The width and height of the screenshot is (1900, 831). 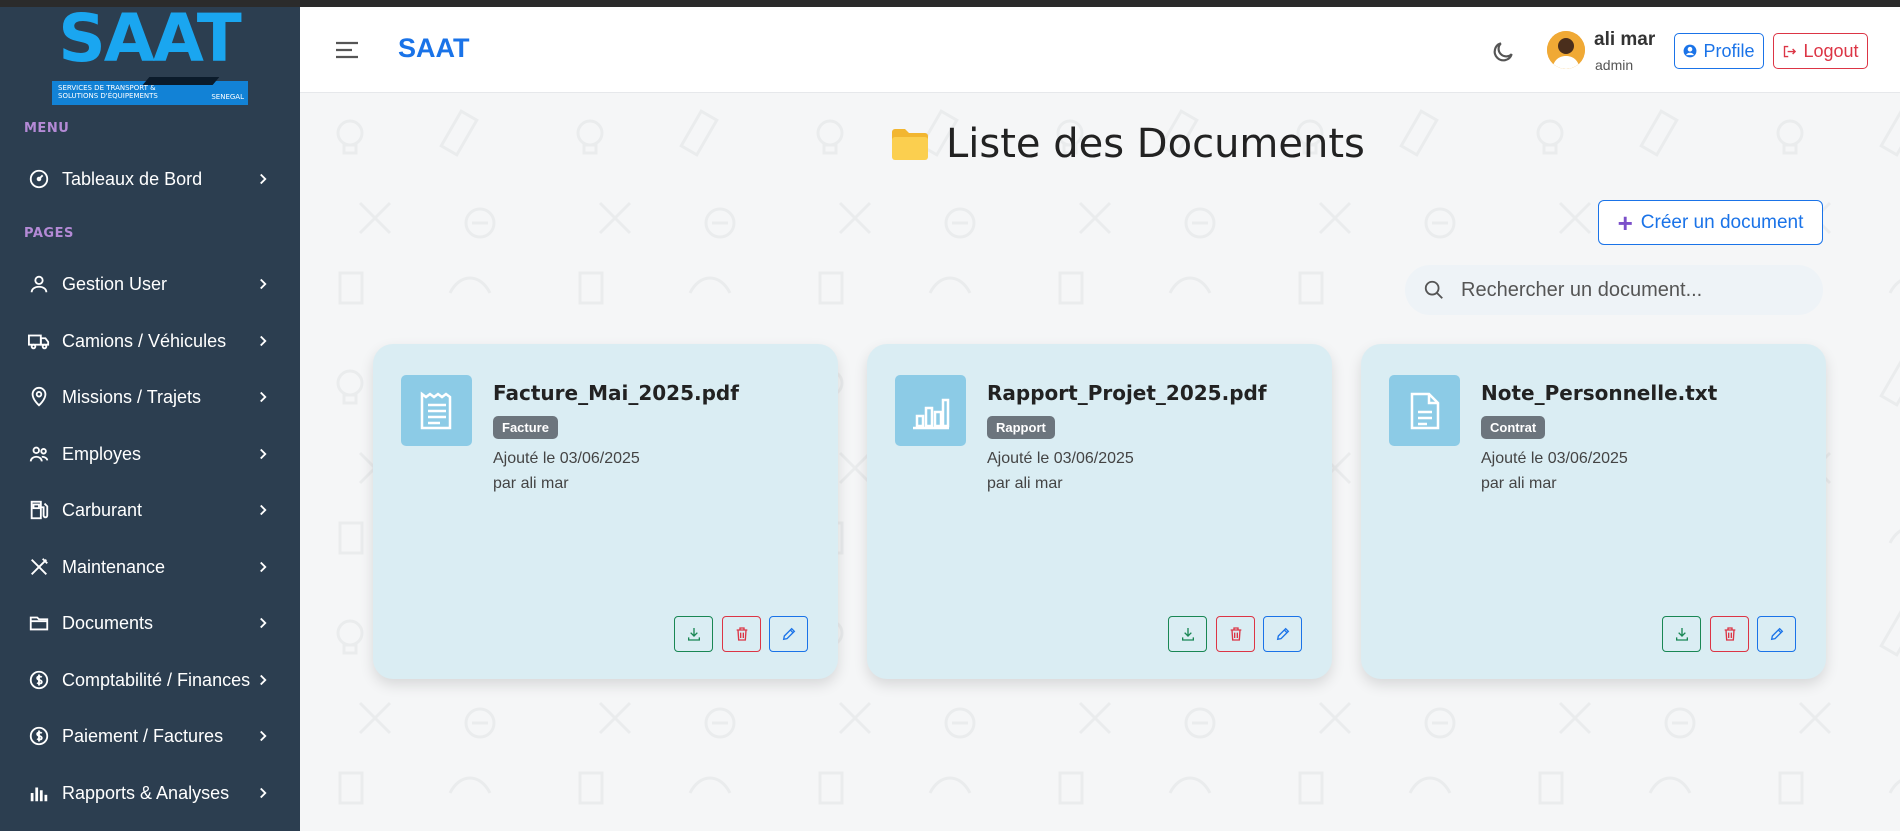 What do you see at coordinates (227, 97) in the screenshot?
I see `logo-country: SENEGAL` at bounding box center [227, 97].